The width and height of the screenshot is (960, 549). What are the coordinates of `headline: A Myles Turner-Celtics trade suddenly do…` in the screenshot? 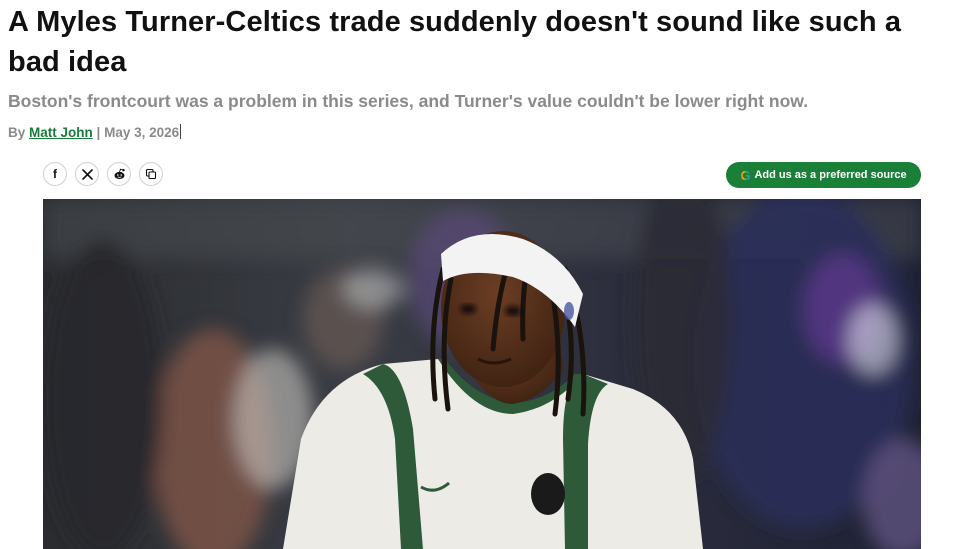 It's located at (455, 42).